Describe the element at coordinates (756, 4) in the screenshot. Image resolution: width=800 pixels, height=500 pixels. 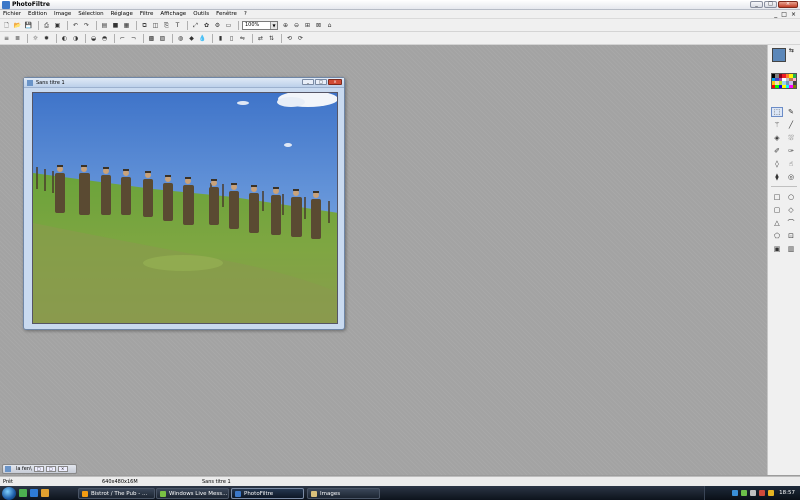
I see `minimize-button: _` at that location.